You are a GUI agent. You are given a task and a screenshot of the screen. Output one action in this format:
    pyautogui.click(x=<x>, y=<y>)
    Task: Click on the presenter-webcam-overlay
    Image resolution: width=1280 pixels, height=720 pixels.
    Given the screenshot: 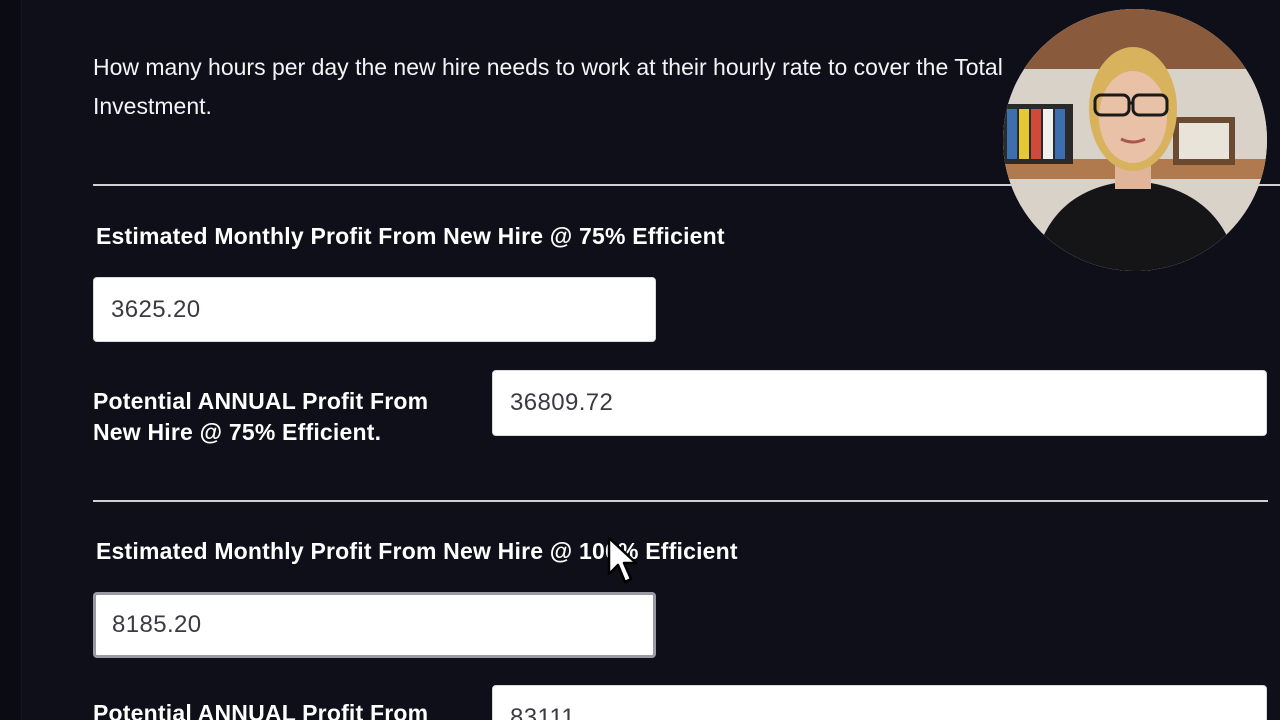 What is the action you would take?
    pyautogui.click(x=1135, y=140)
    